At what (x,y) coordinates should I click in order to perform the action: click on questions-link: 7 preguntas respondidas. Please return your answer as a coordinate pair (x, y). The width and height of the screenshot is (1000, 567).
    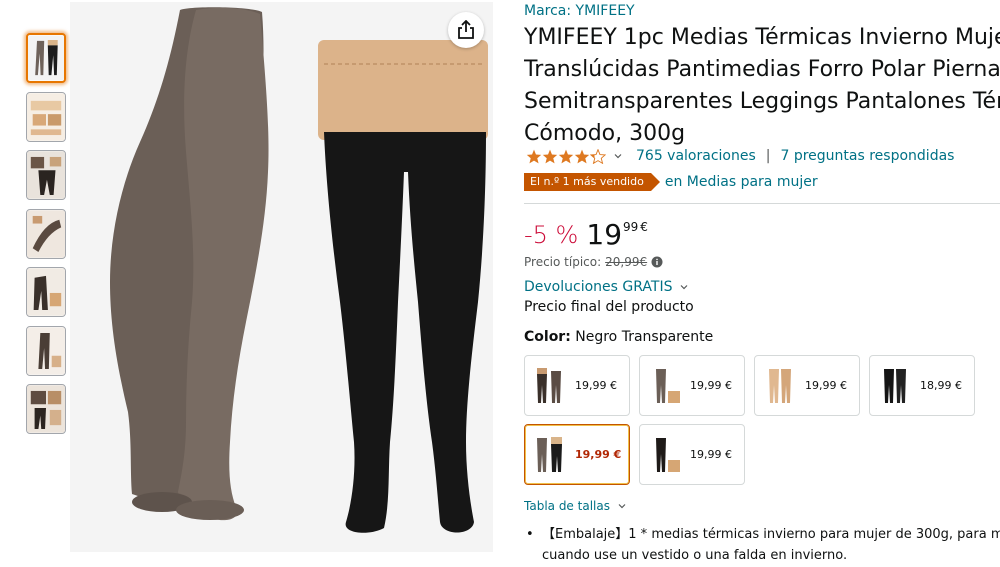
    Looking at the image, I should click on (867, 156).